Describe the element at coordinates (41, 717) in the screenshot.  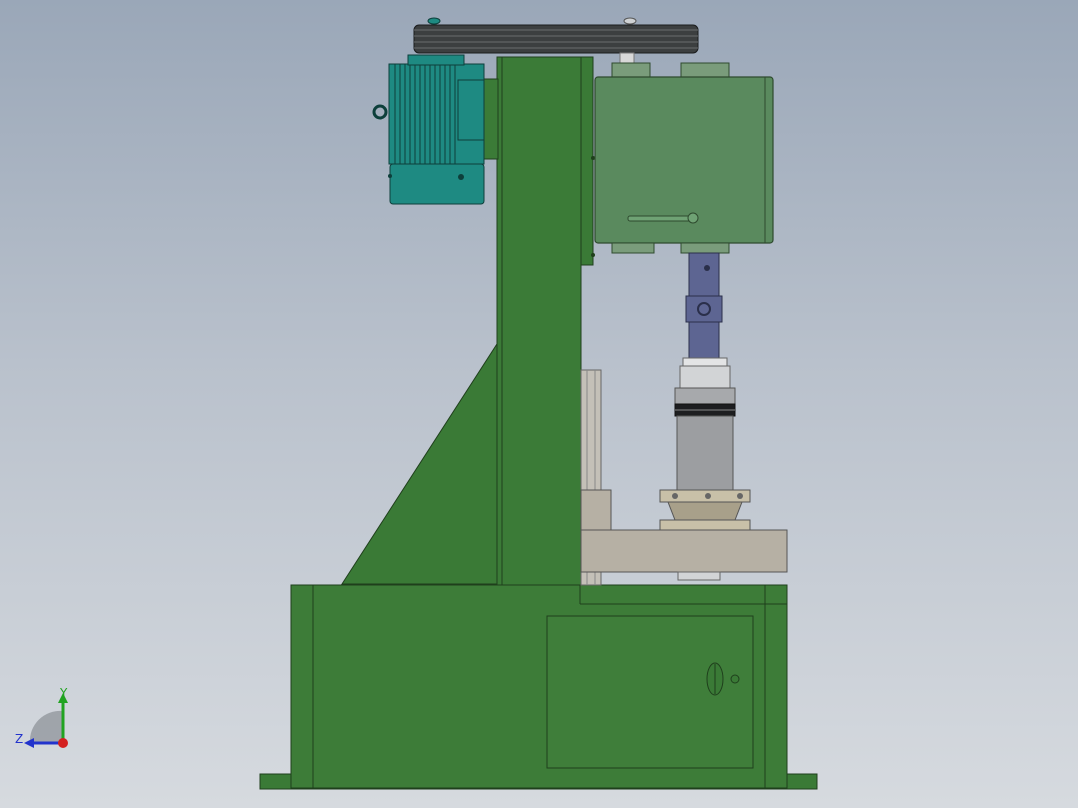
I see `orientation-triad: Y Z` at that location.